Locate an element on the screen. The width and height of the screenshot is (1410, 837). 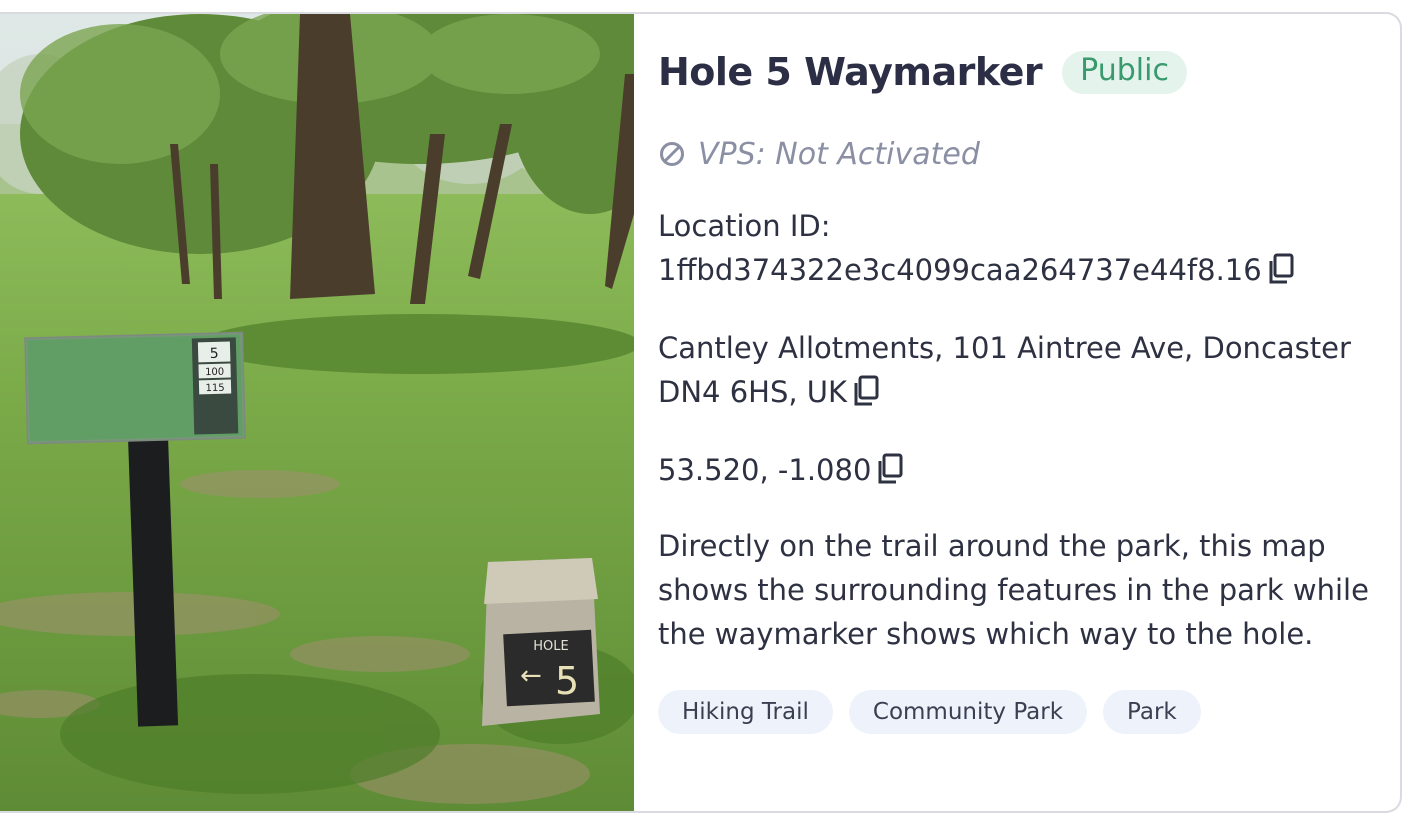
location-id-value: 1ffbd374322e3c4099caa264737e44f8.16 is located at coordinates (960, 270).